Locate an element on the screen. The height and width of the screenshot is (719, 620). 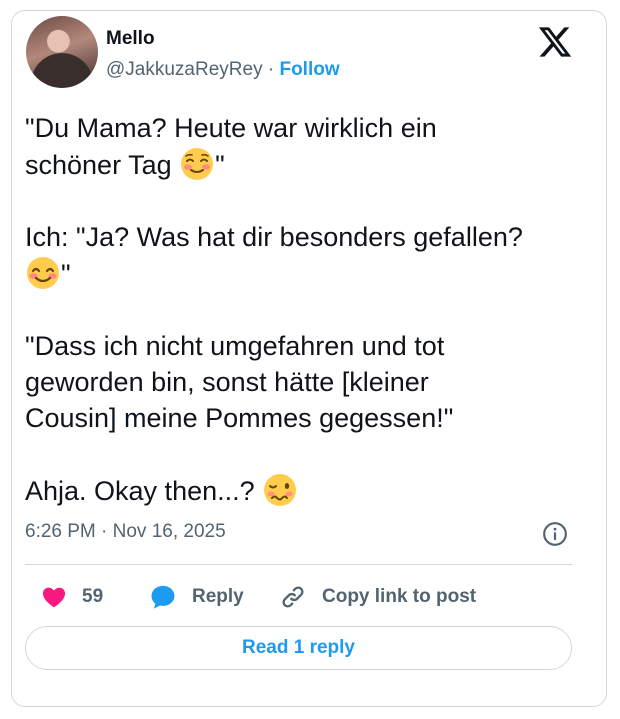
like-button: 59 is located at coordinates (71, 597).